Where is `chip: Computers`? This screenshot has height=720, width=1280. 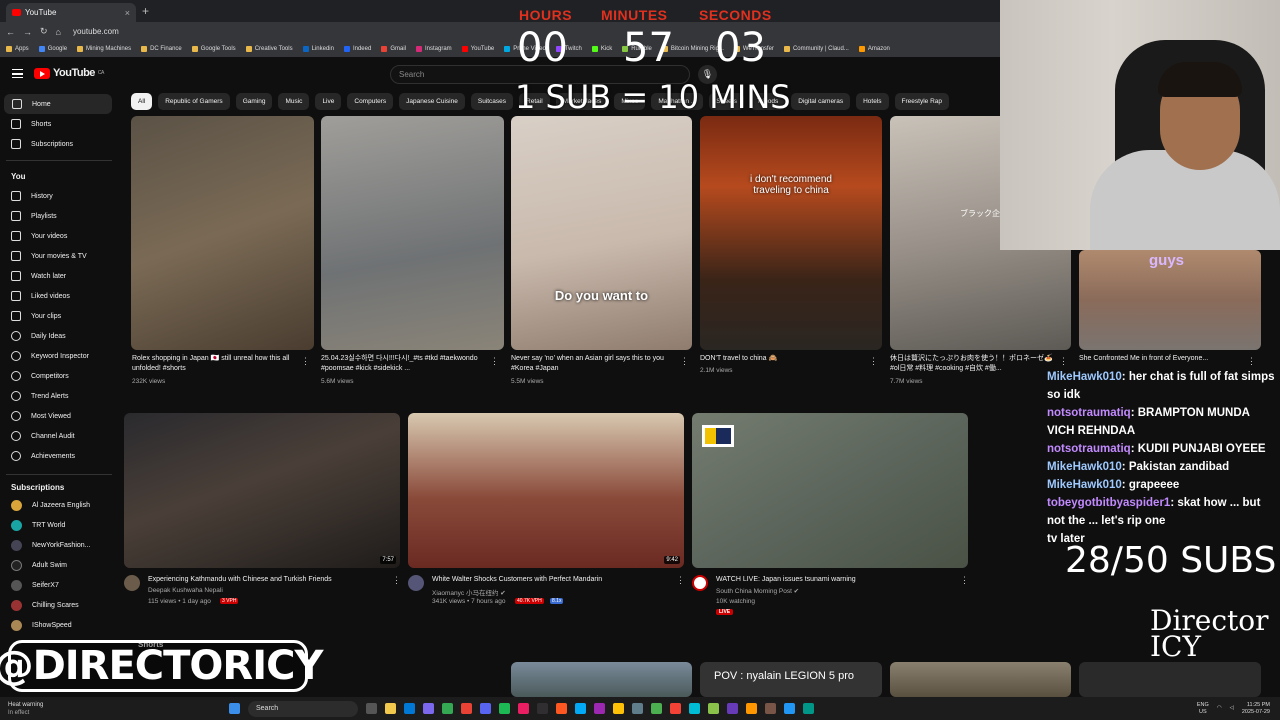 chip: Computers is located at coordinates (370, 101).